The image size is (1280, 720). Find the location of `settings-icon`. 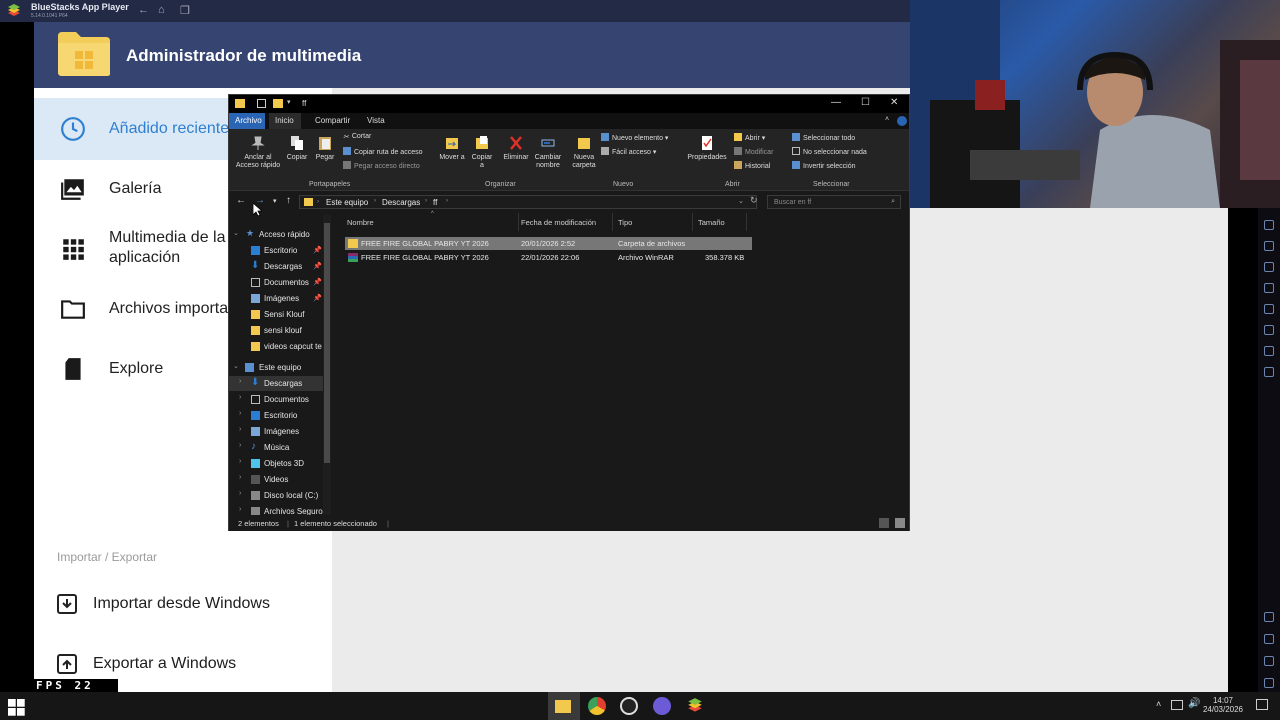

settings-icon is located at coordinates (1269, 617).